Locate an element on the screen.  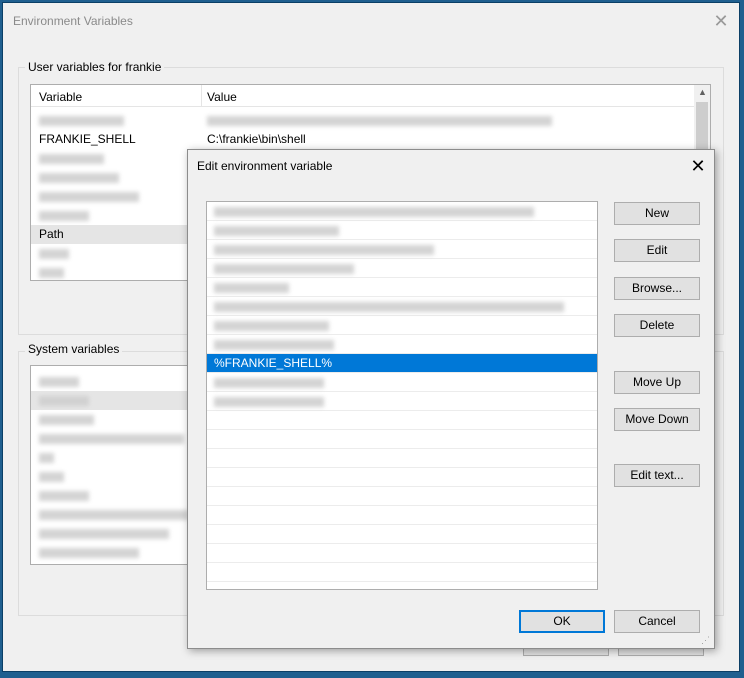
list-item-frankie-shell: FRANKIE_SHELL is located at coordinates (87, 139).